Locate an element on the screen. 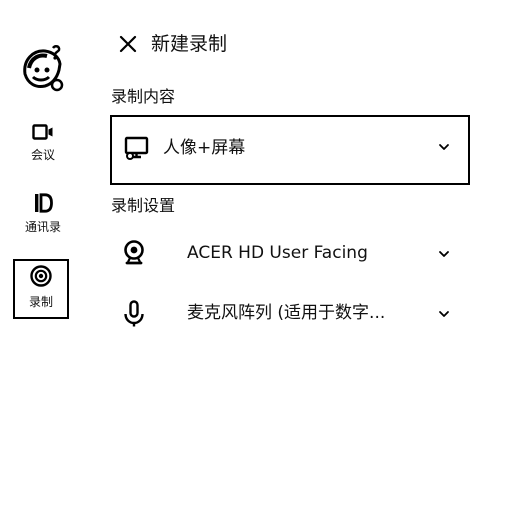  record-icon is located at coordinates (41, 276).